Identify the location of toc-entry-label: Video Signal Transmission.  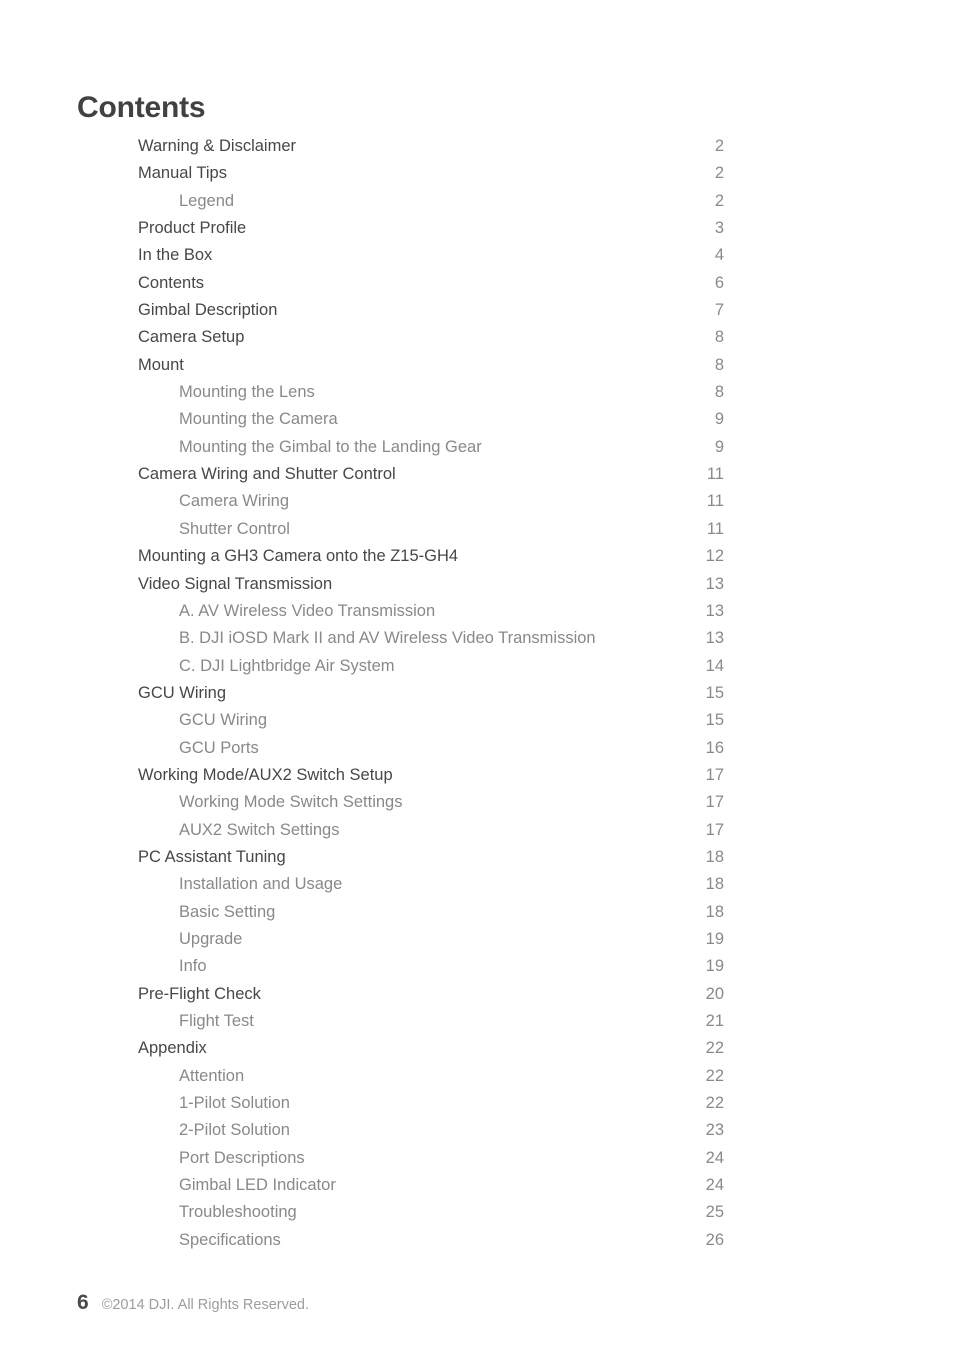
(235, 583).